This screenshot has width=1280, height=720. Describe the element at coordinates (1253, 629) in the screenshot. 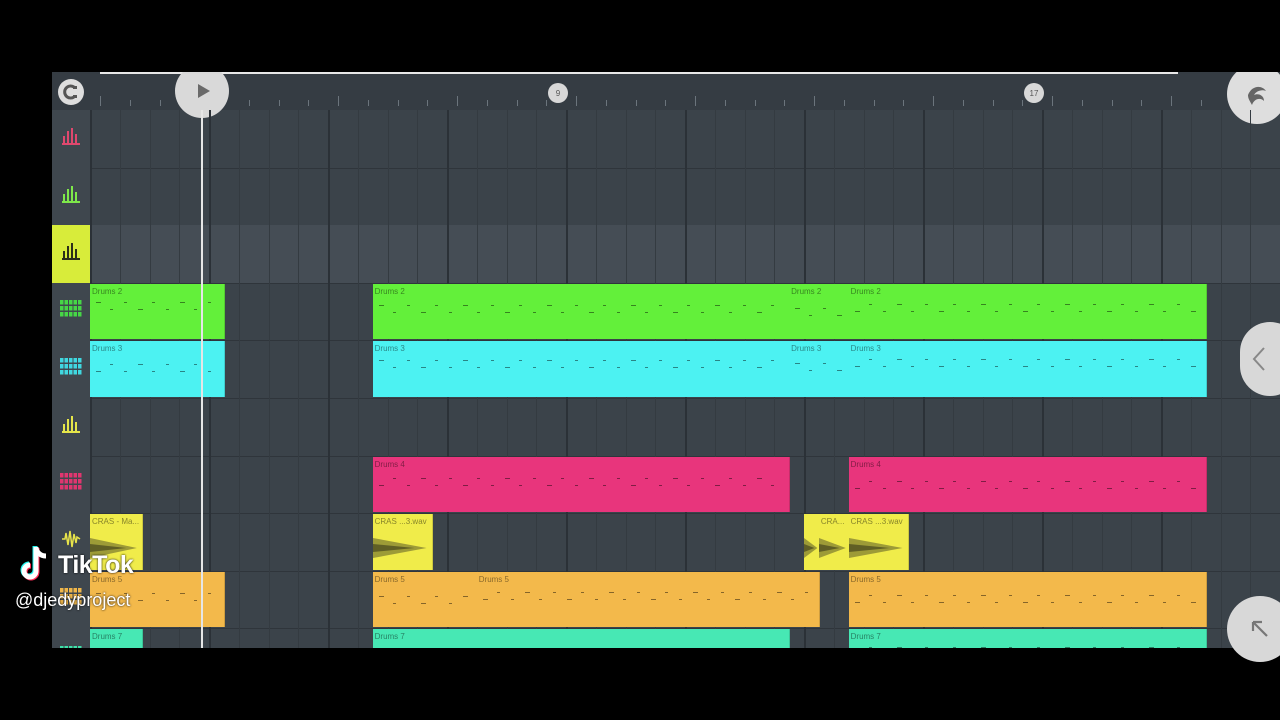

I see `expand-button` at that location.